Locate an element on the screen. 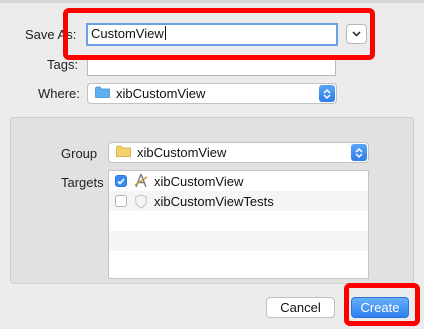  target-row-xibcustomviewtests: xibCustomViewTests is located at coordinates (238, 201).